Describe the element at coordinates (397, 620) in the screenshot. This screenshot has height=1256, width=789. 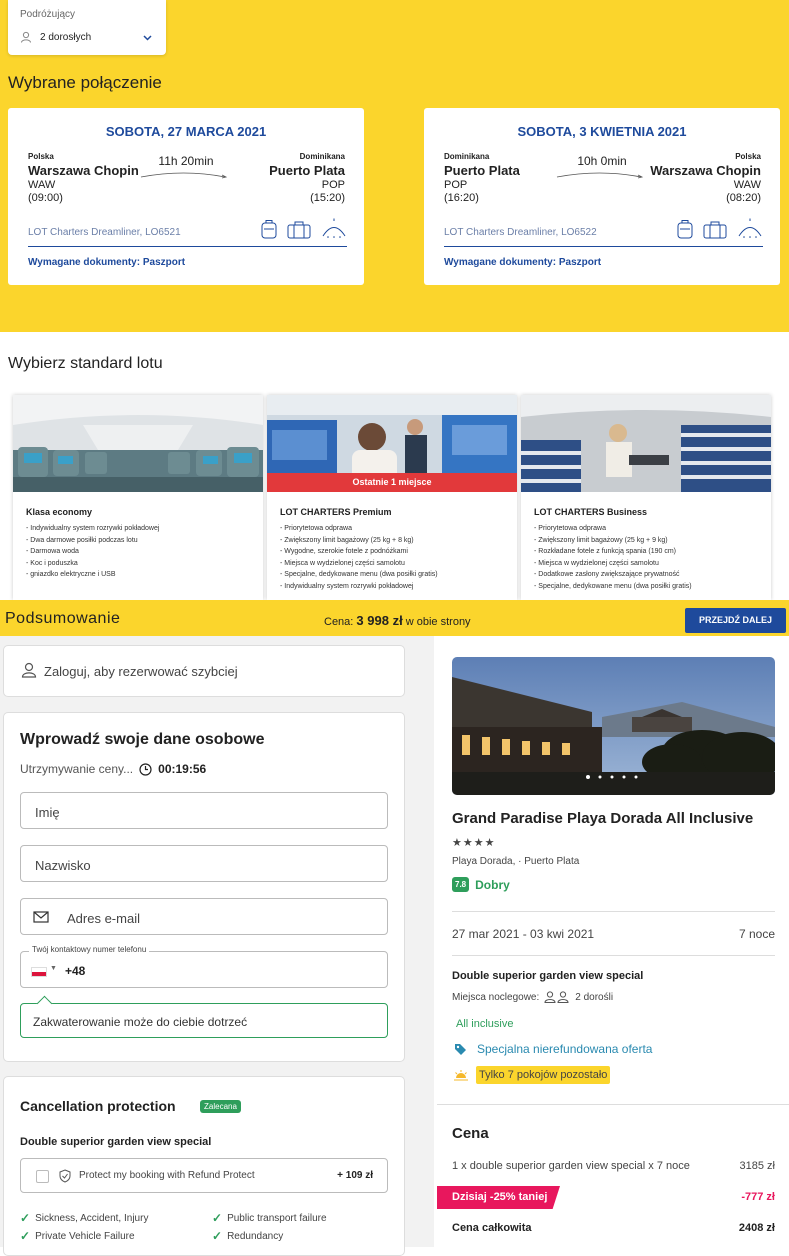
I see `summary-price: Cena: 3 998 zł w obie strony` at that location.